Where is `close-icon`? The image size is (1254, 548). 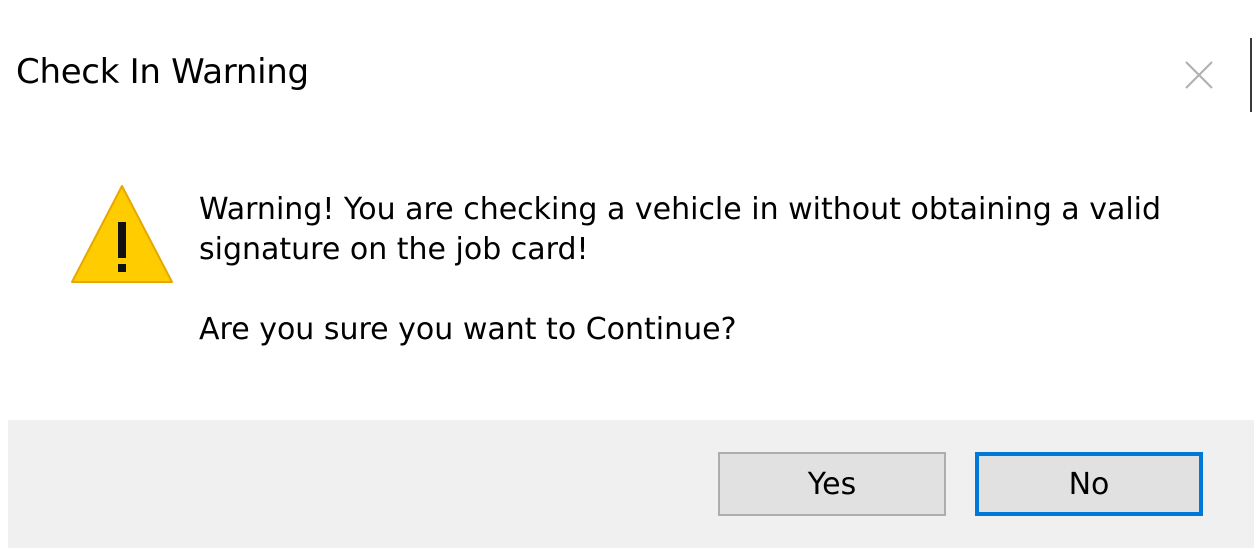
close-icon is located at coordinates (1199, 75).